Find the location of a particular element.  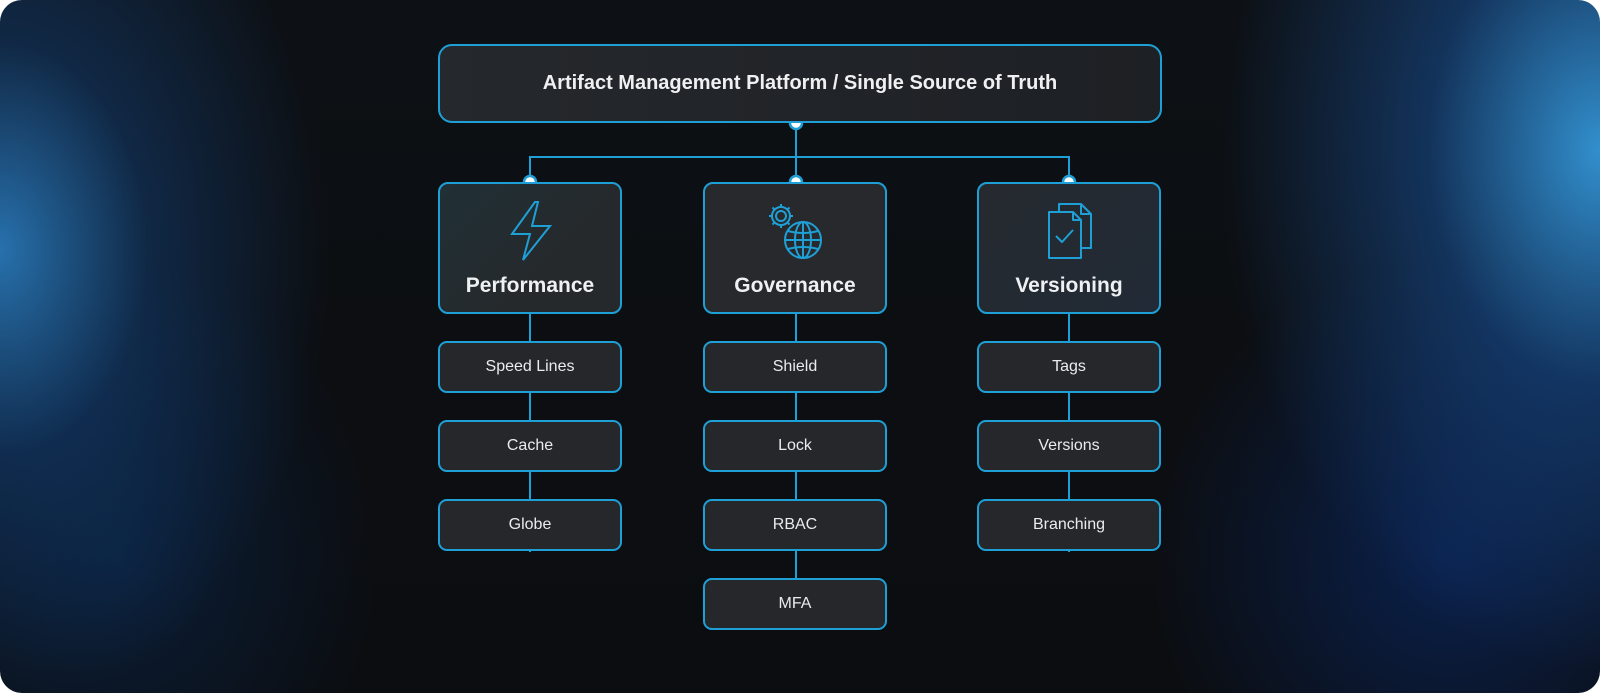

item-mfa: MFA is located at coordinates (795, 604).